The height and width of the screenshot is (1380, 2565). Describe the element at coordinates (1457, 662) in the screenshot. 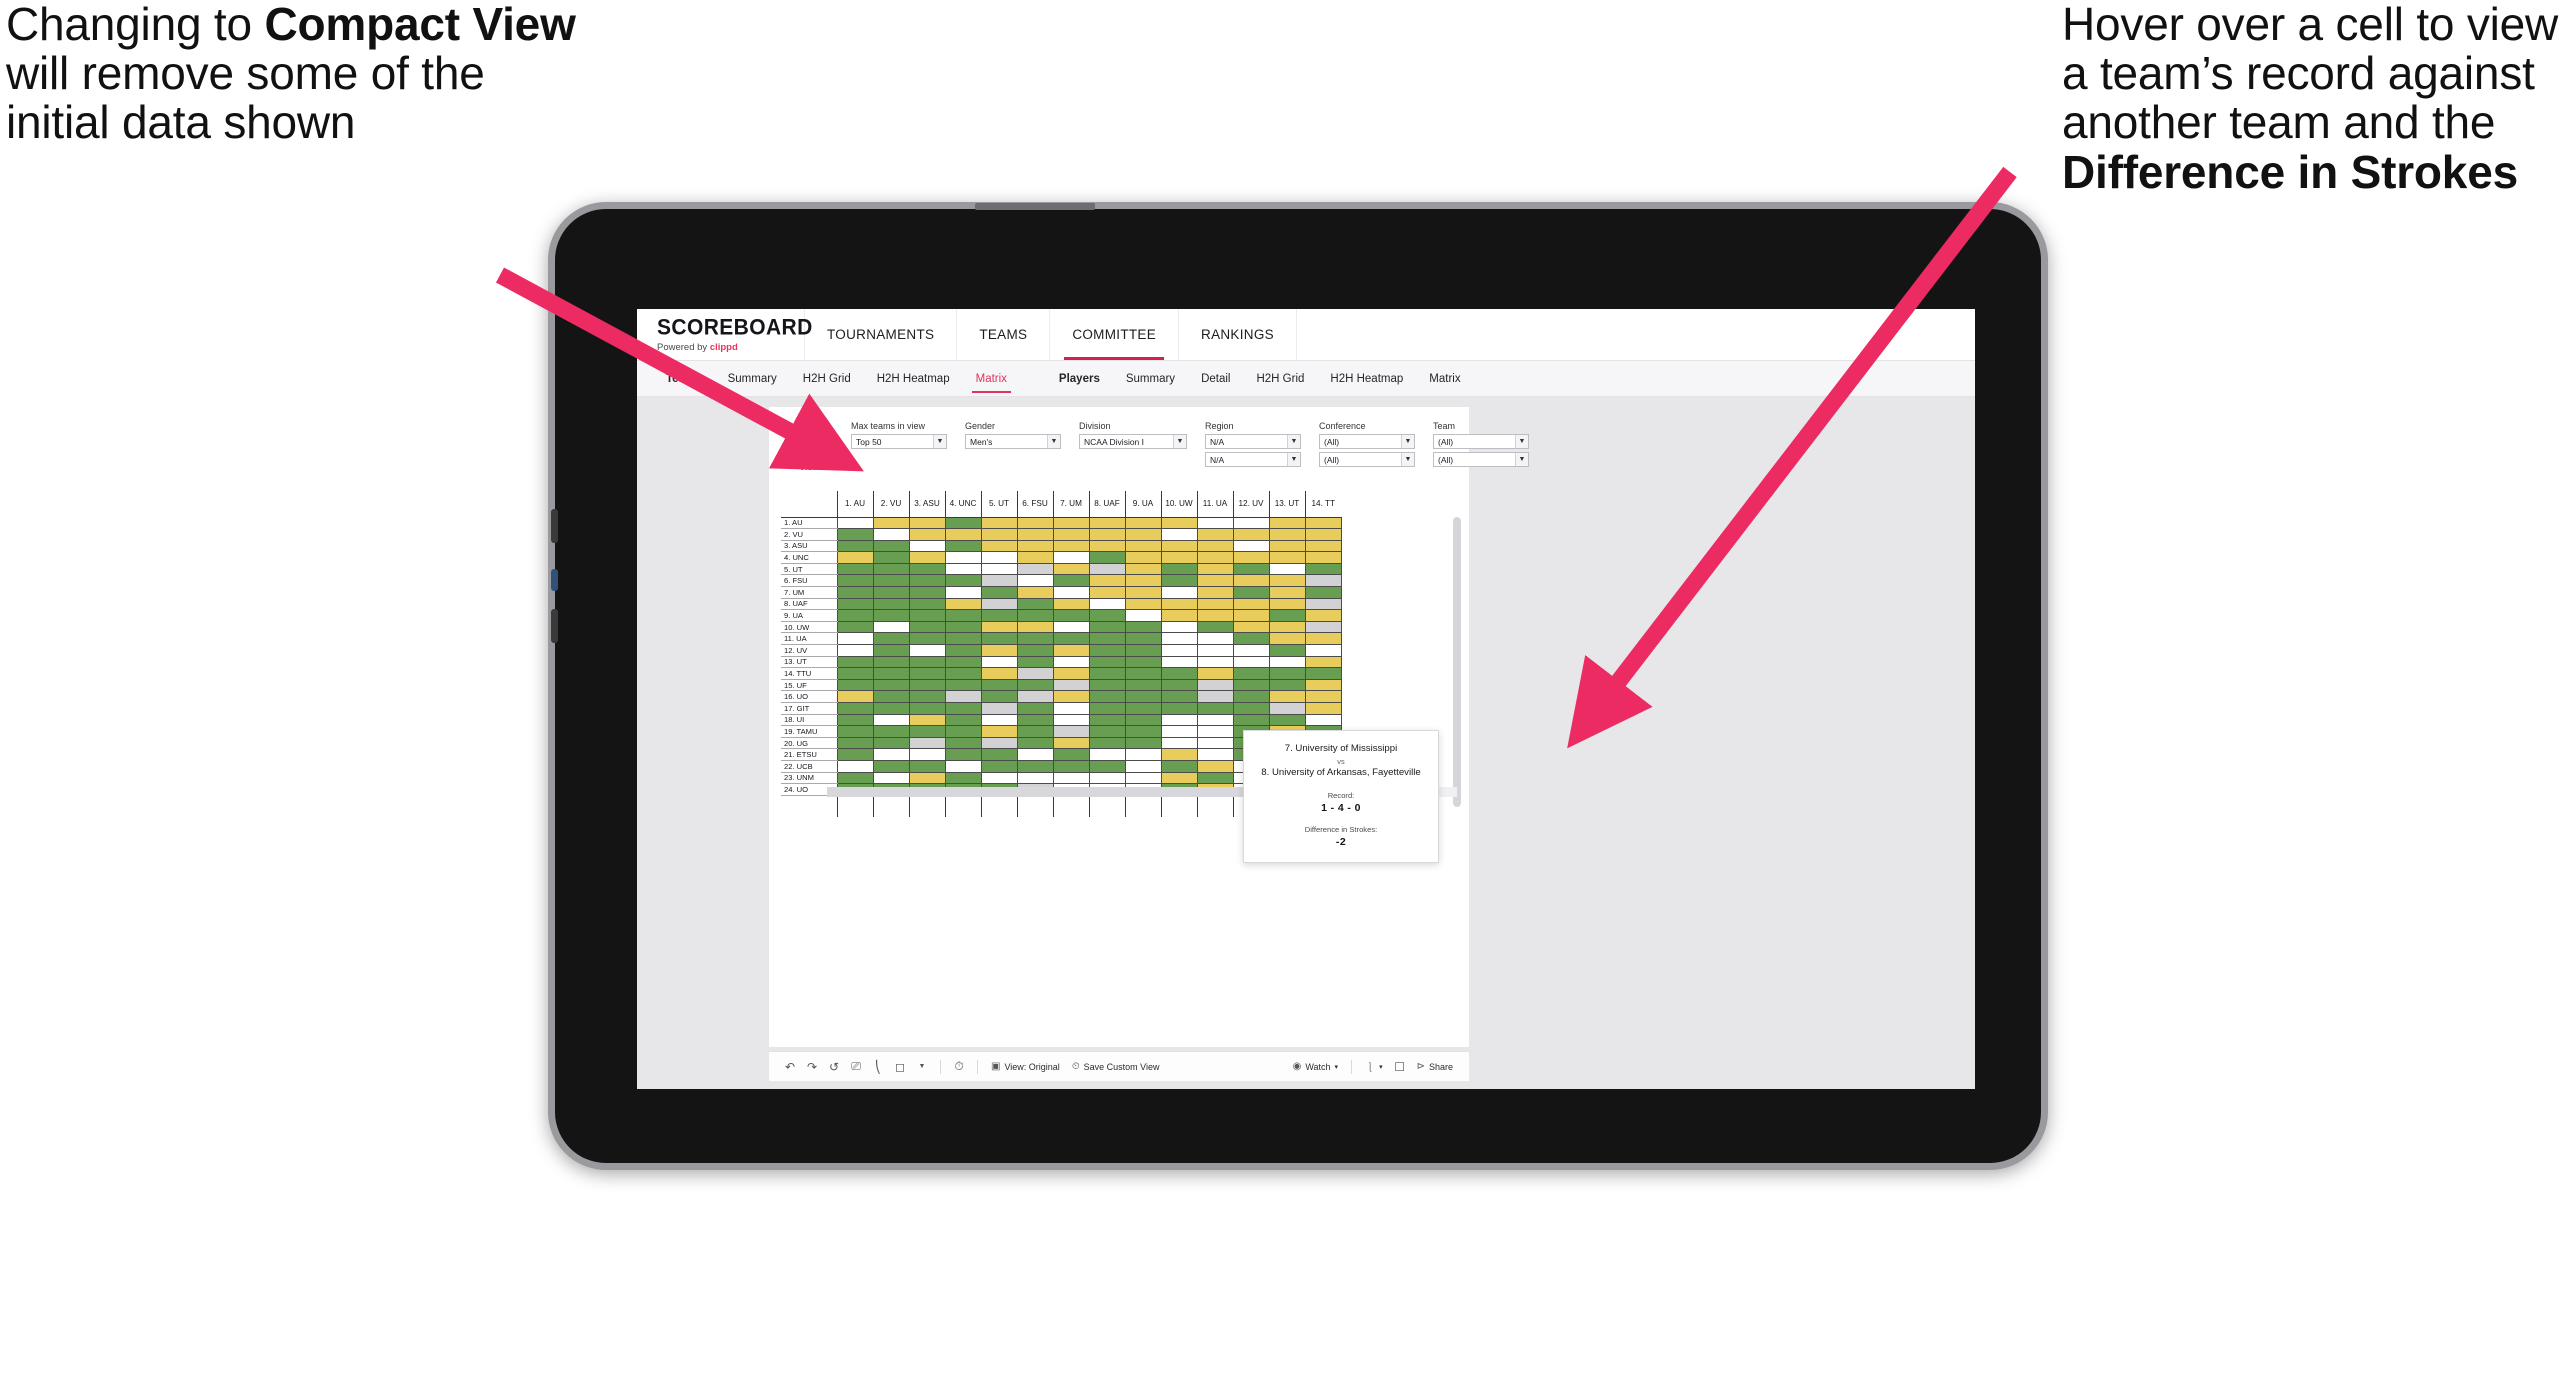

I see `matrix-vertical-scrollbar` at that location.